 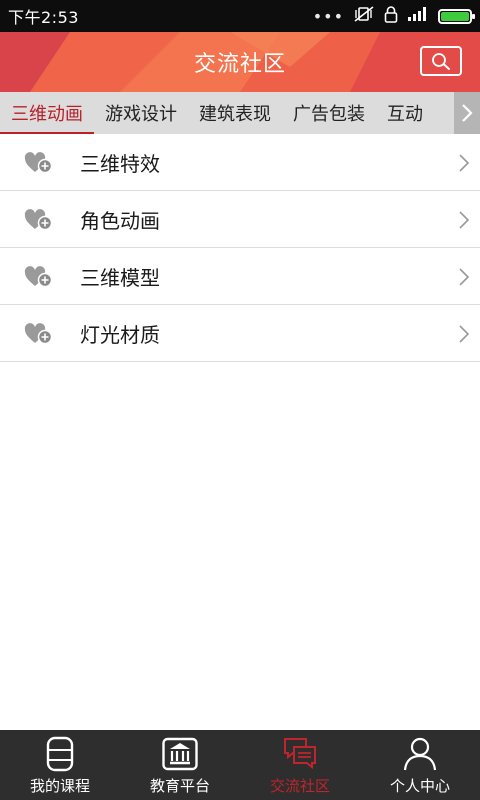 I want to click on tab-advertising: 广告包装, so click(x=329, y=113).